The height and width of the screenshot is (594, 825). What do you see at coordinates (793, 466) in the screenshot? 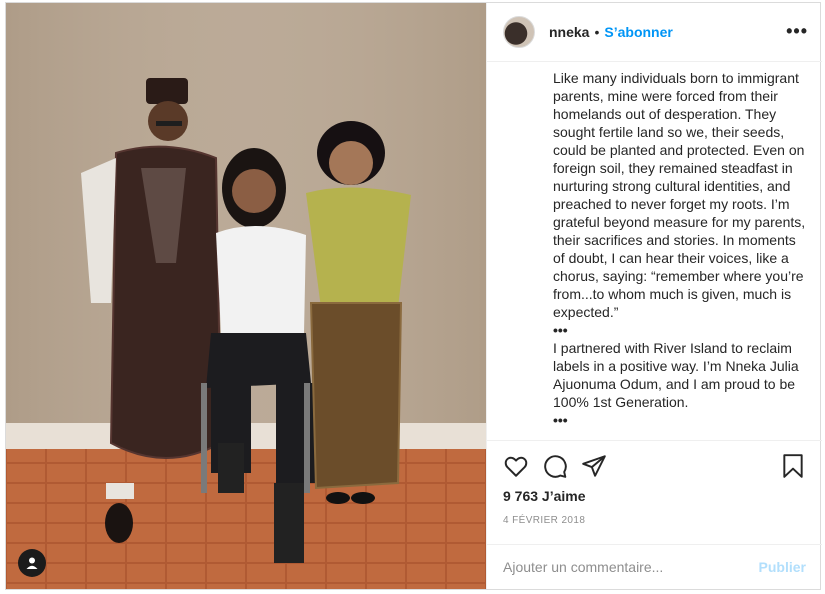
I see `bookmark-icon` at bounding box center [793, 466].